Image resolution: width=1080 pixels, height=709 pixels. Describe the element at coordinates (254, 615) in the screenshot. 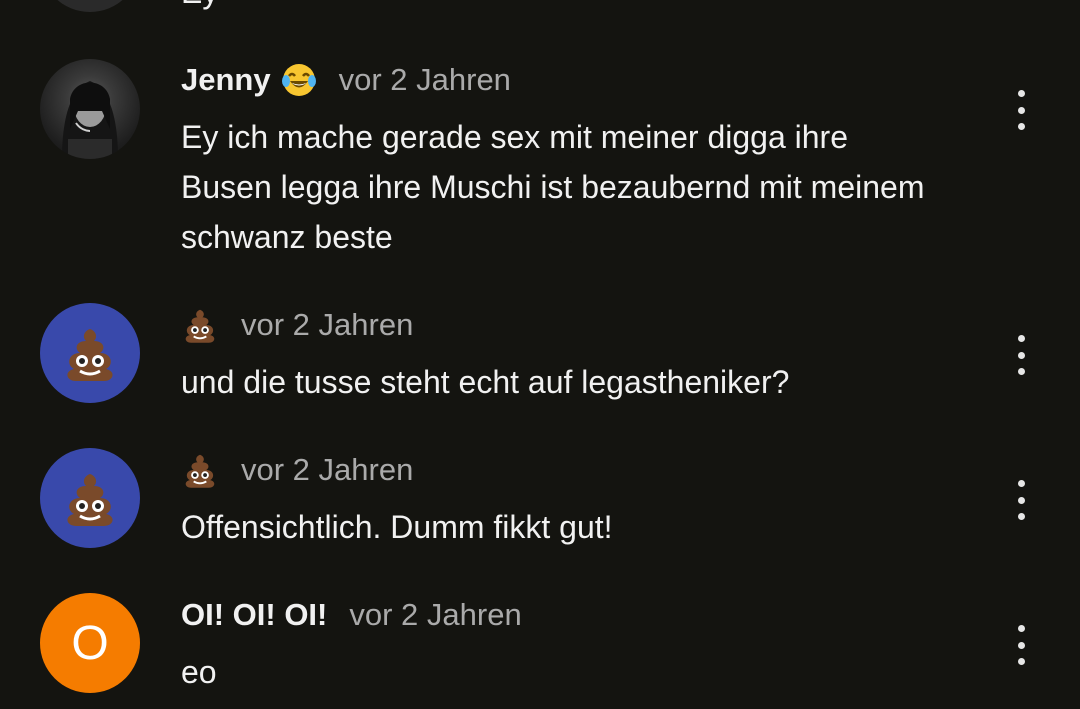

I see `comment-author: OI! OI! OI!` at that location.